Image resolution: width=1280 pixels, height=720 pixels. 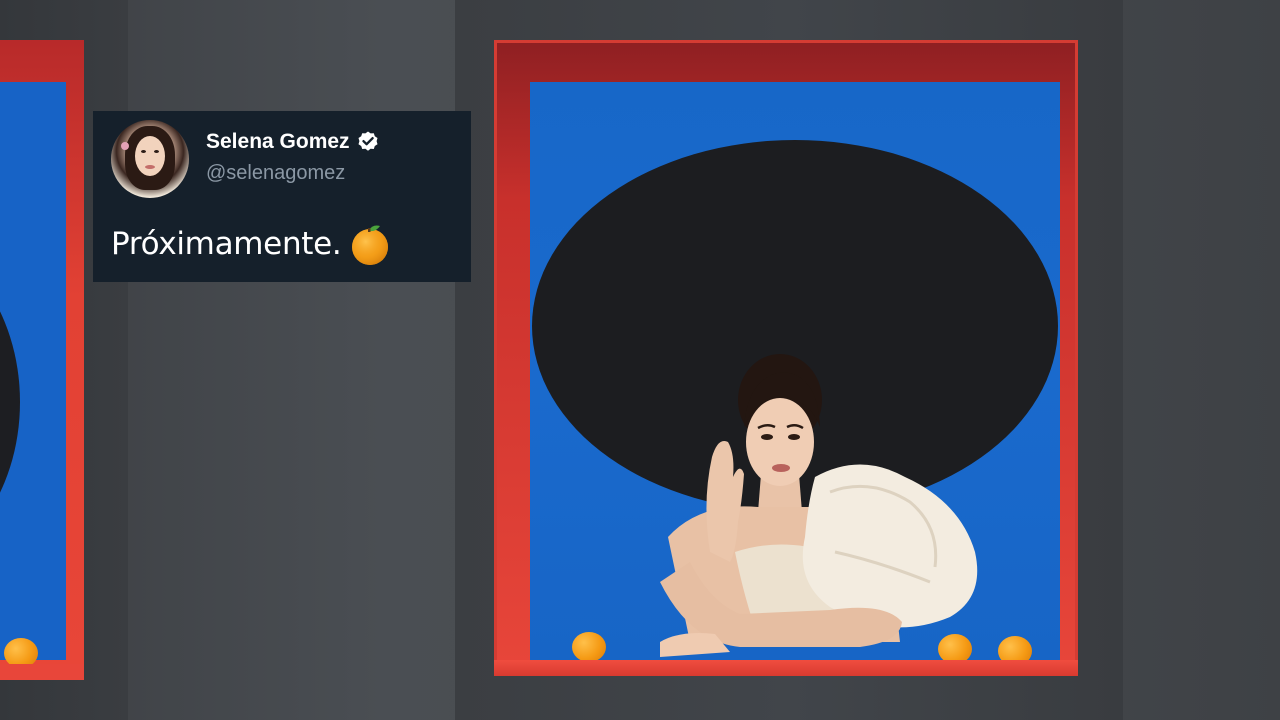 What do you see at coordinates (282, 196) in the screenshot?
I see `tweet-card: Selena Gomez @selenagomez Próximamente.` at bounding box center [282, 196].